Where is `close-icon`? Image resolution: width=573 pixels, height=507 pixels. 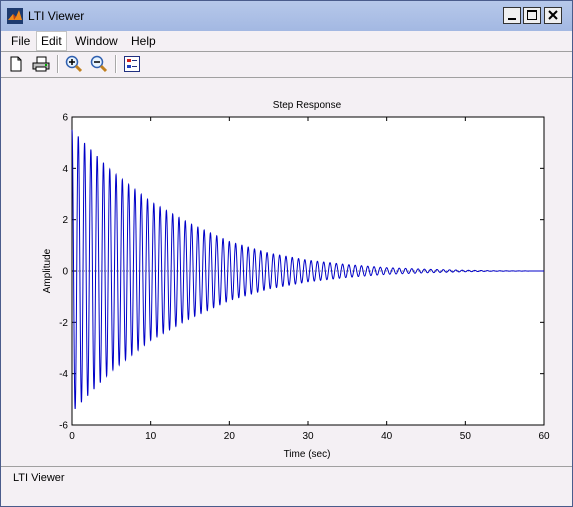 close-icon is located at coordinates (553, 15).